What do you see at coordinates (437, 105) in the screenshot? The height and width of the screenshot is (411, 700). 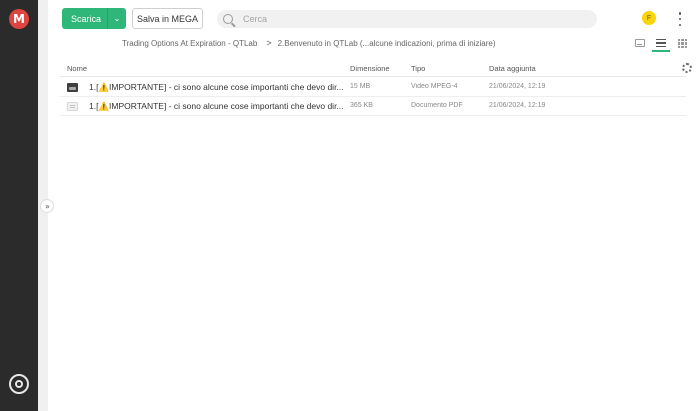 I see `file-type: Documento PDF` at bounding box center [437, 105].